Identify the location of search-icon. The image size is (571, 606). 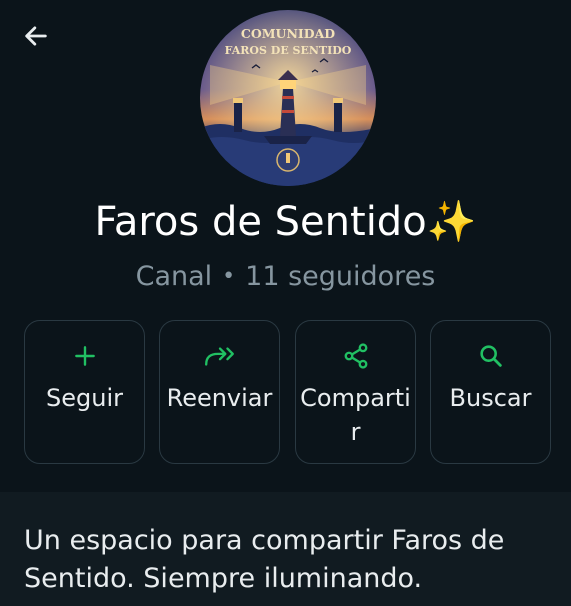
(490, 356).